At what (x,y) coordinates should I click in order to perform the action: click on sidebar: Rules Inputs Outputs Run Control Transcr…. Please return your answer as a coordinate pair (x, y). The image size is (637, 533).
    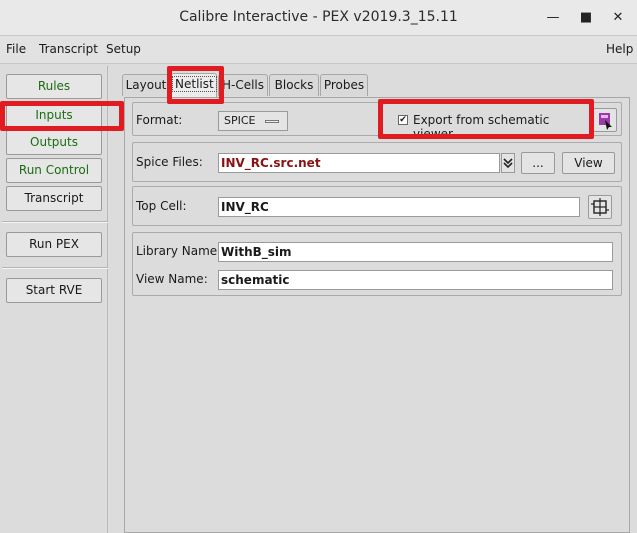
    Looking at the image, I should click on (55, 299).